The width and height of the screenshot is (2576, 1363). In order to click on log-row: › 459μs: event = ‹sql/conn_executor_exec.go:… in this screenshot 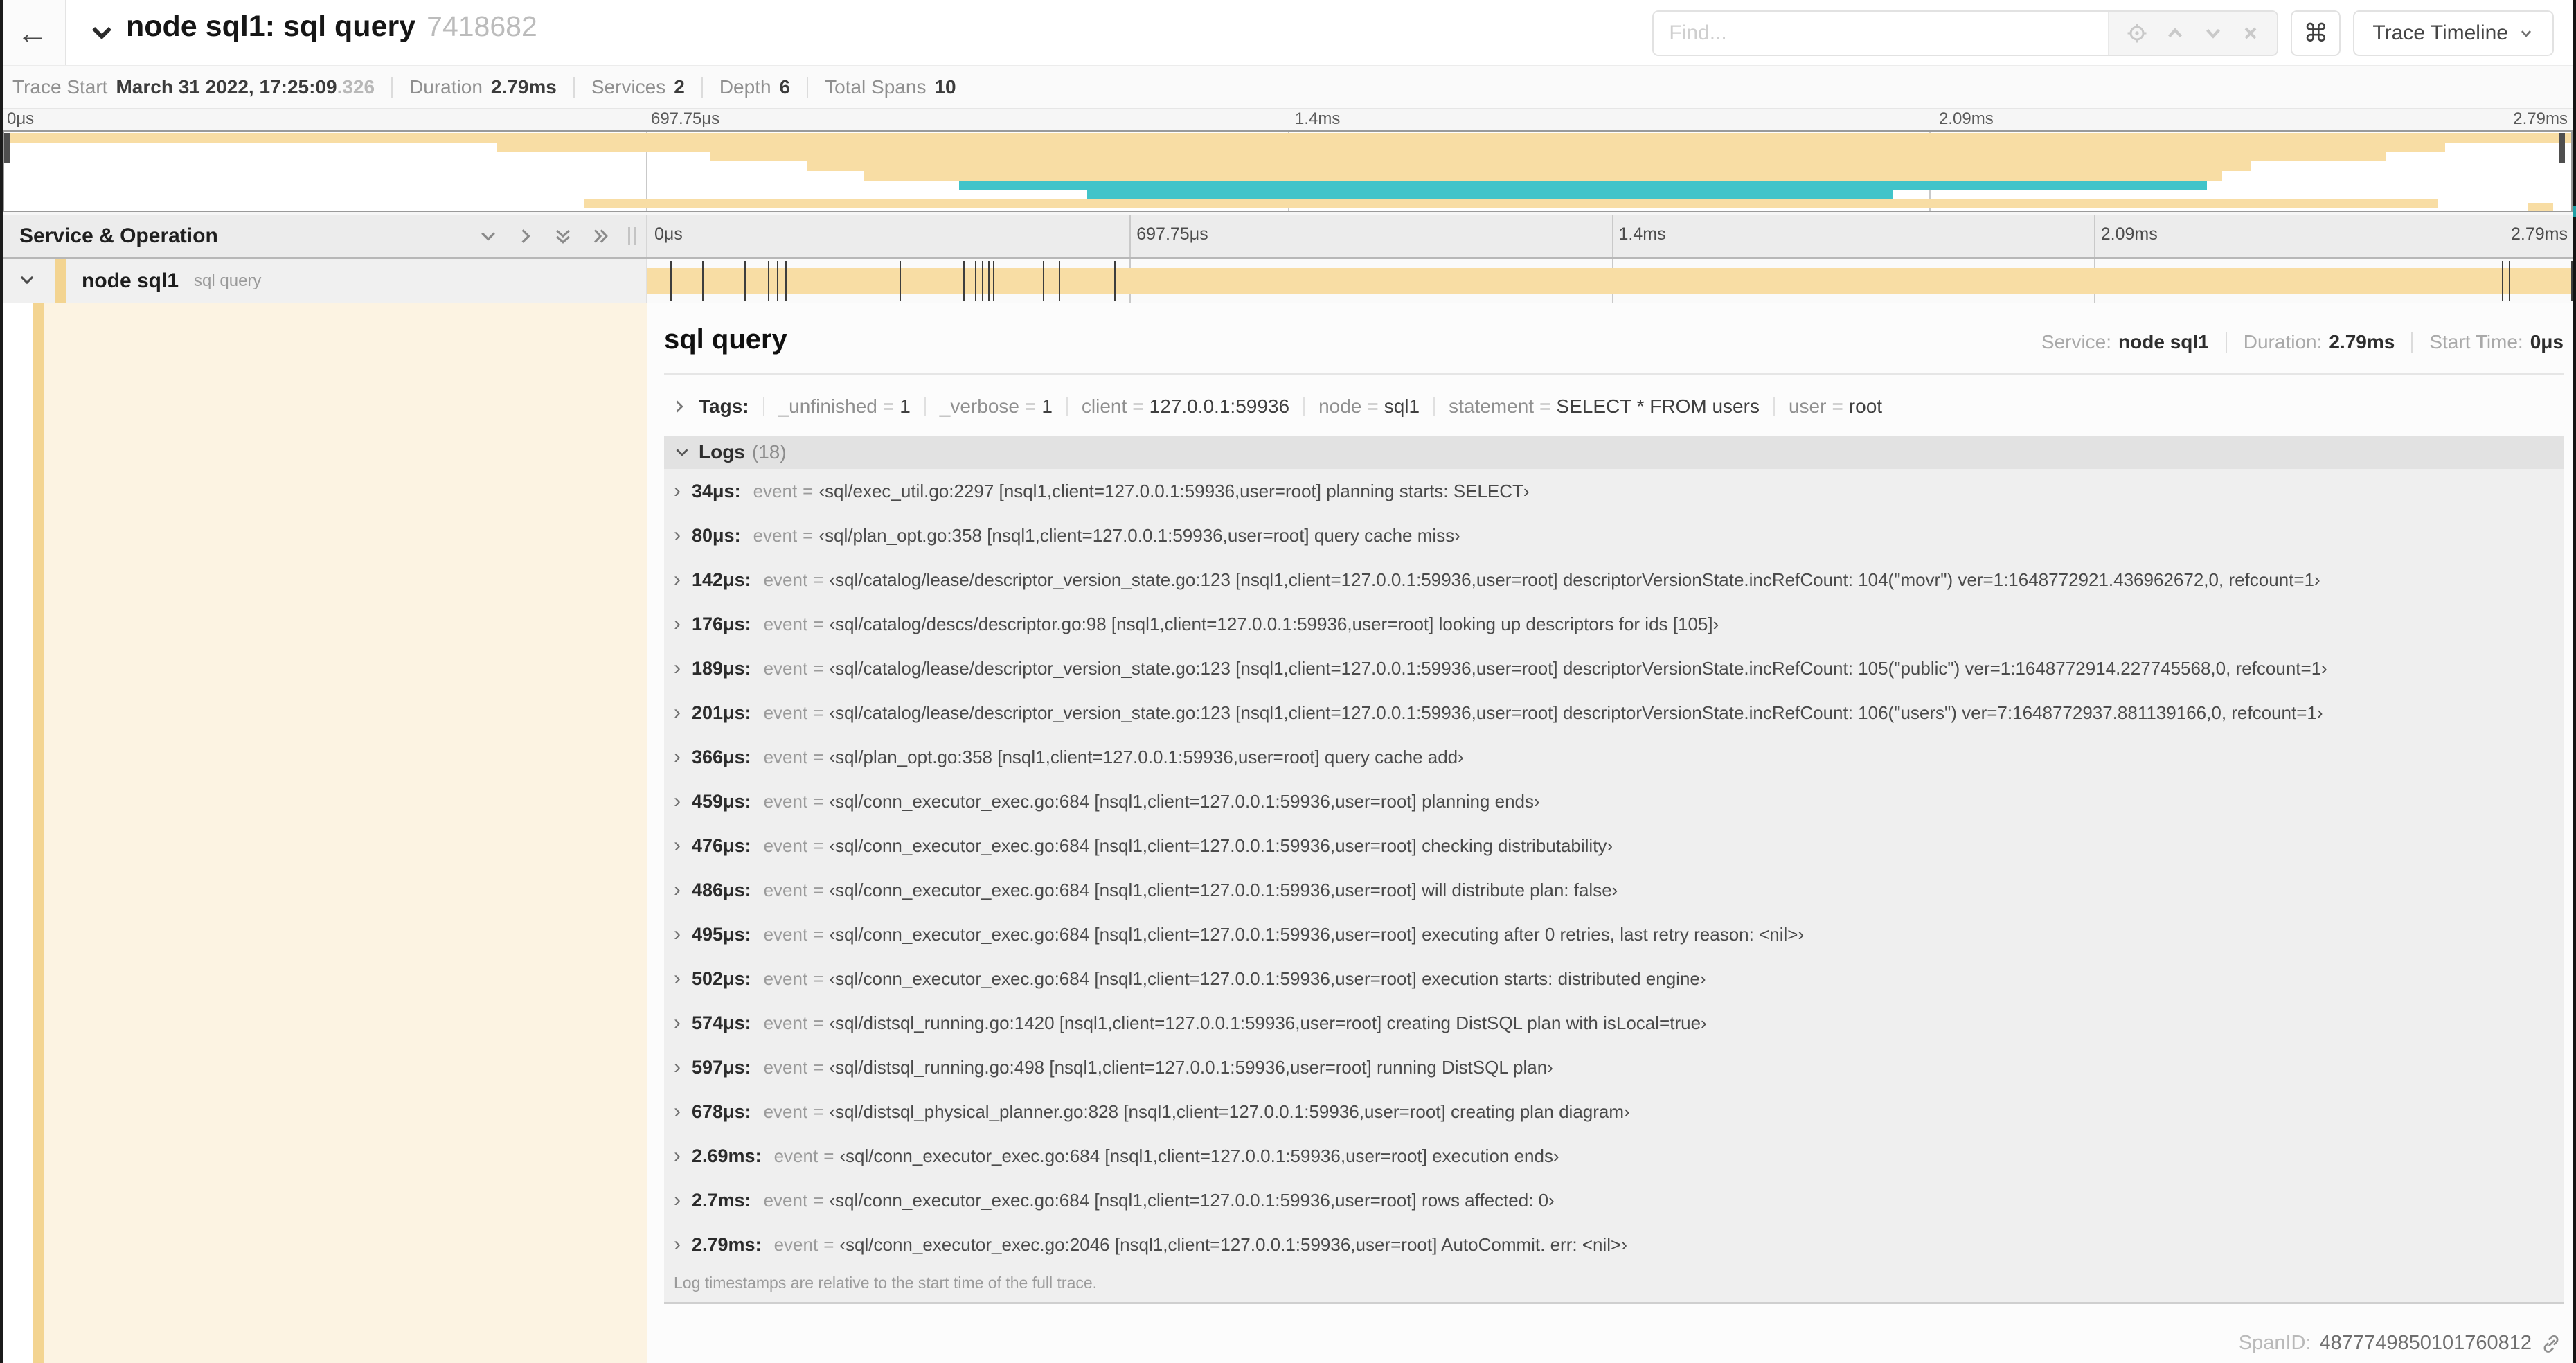, I will do `click(1614, 801)`.